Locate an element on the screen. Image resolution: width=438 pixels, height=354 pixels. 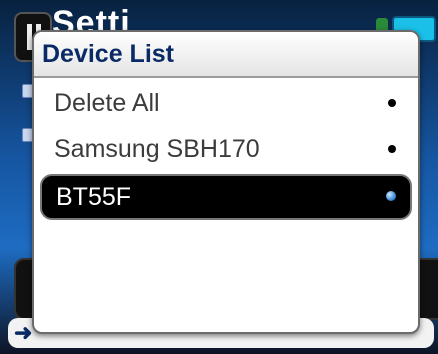
list-item-samsung-sbh170: Samsung SBH170 is located at coordinates (226, 149).